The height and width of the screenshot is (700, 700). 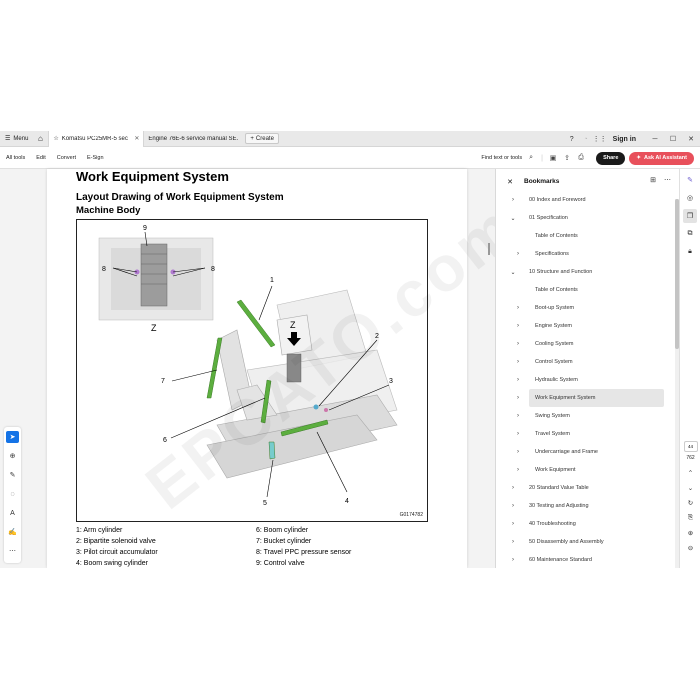 What do you see at coordinates (293, 325) in the screenshot?
I see `label-z-main: Z` at bounding box center [293, 325].